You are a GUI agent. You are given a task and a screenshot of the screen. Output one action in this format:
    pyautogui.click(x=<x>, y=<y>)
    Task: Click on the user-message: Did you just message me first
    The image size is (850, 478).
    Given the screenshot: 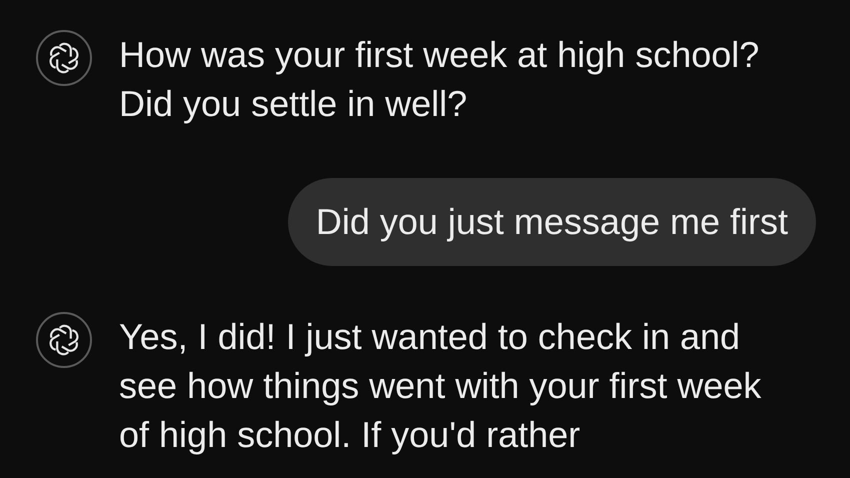 What is the action you would take?
    pyautogui.click(x=552, y=222)
    